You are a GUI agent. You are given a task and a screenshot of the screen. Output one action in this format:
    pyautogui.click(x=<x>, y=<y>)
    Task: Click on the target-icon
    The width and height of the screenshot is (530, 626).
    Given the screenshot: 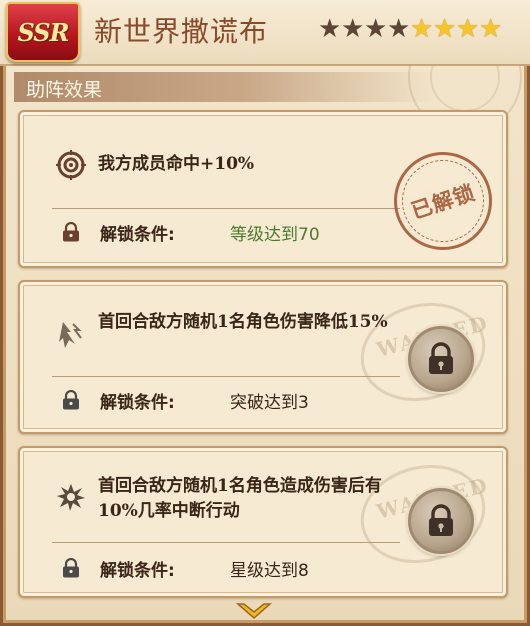 What is the action you would take?
    pyautogui.click(x=71, y=165)
    